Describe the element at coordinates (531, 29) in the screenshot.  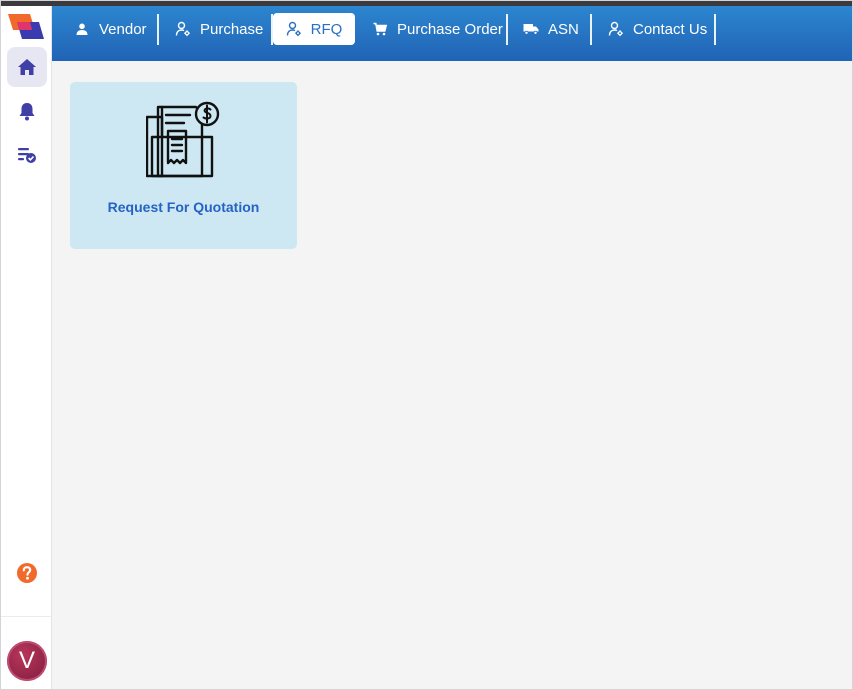
I see `truck-icon` at that location.